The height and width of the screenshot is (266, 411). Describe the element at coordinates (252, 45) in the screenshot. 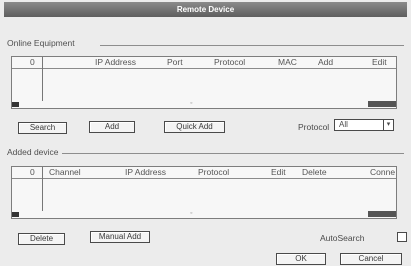

I see `online-section-divider` at that location.